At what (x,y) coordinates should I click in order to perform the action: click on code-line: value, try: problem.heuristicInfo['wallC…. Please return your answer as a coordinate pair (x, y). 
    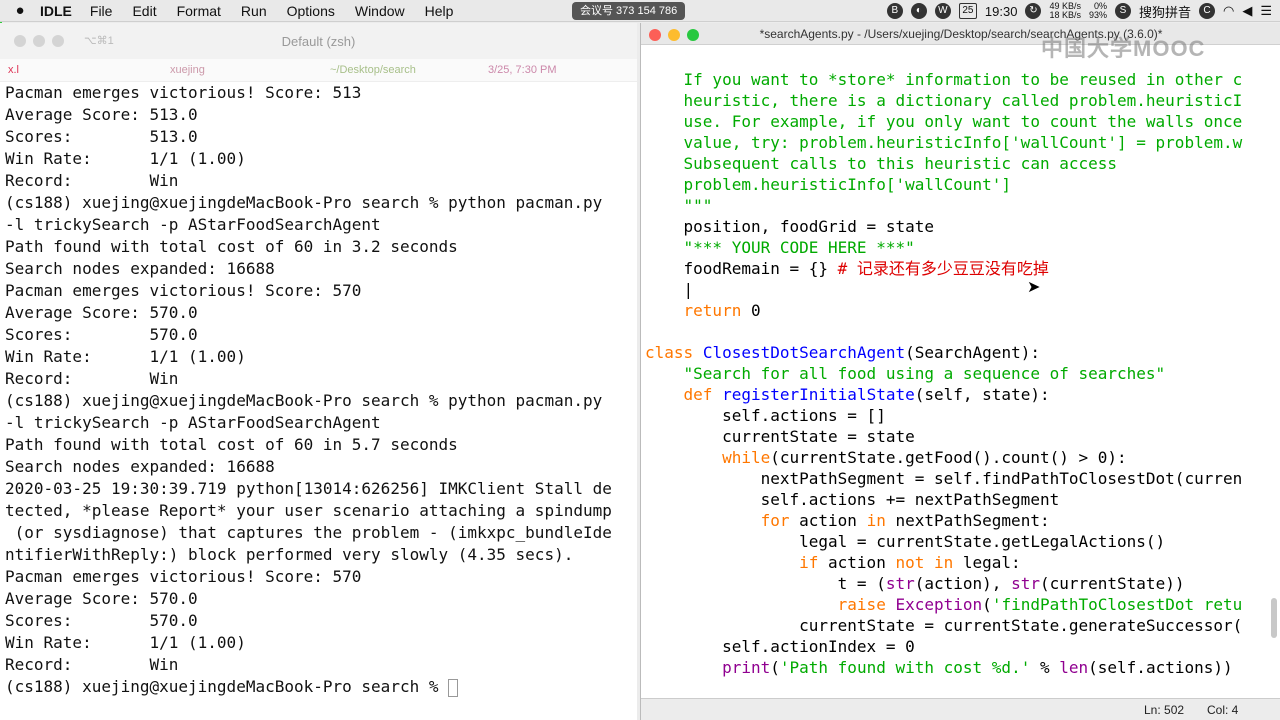
    Looking at the image, I should click on (963, 142).